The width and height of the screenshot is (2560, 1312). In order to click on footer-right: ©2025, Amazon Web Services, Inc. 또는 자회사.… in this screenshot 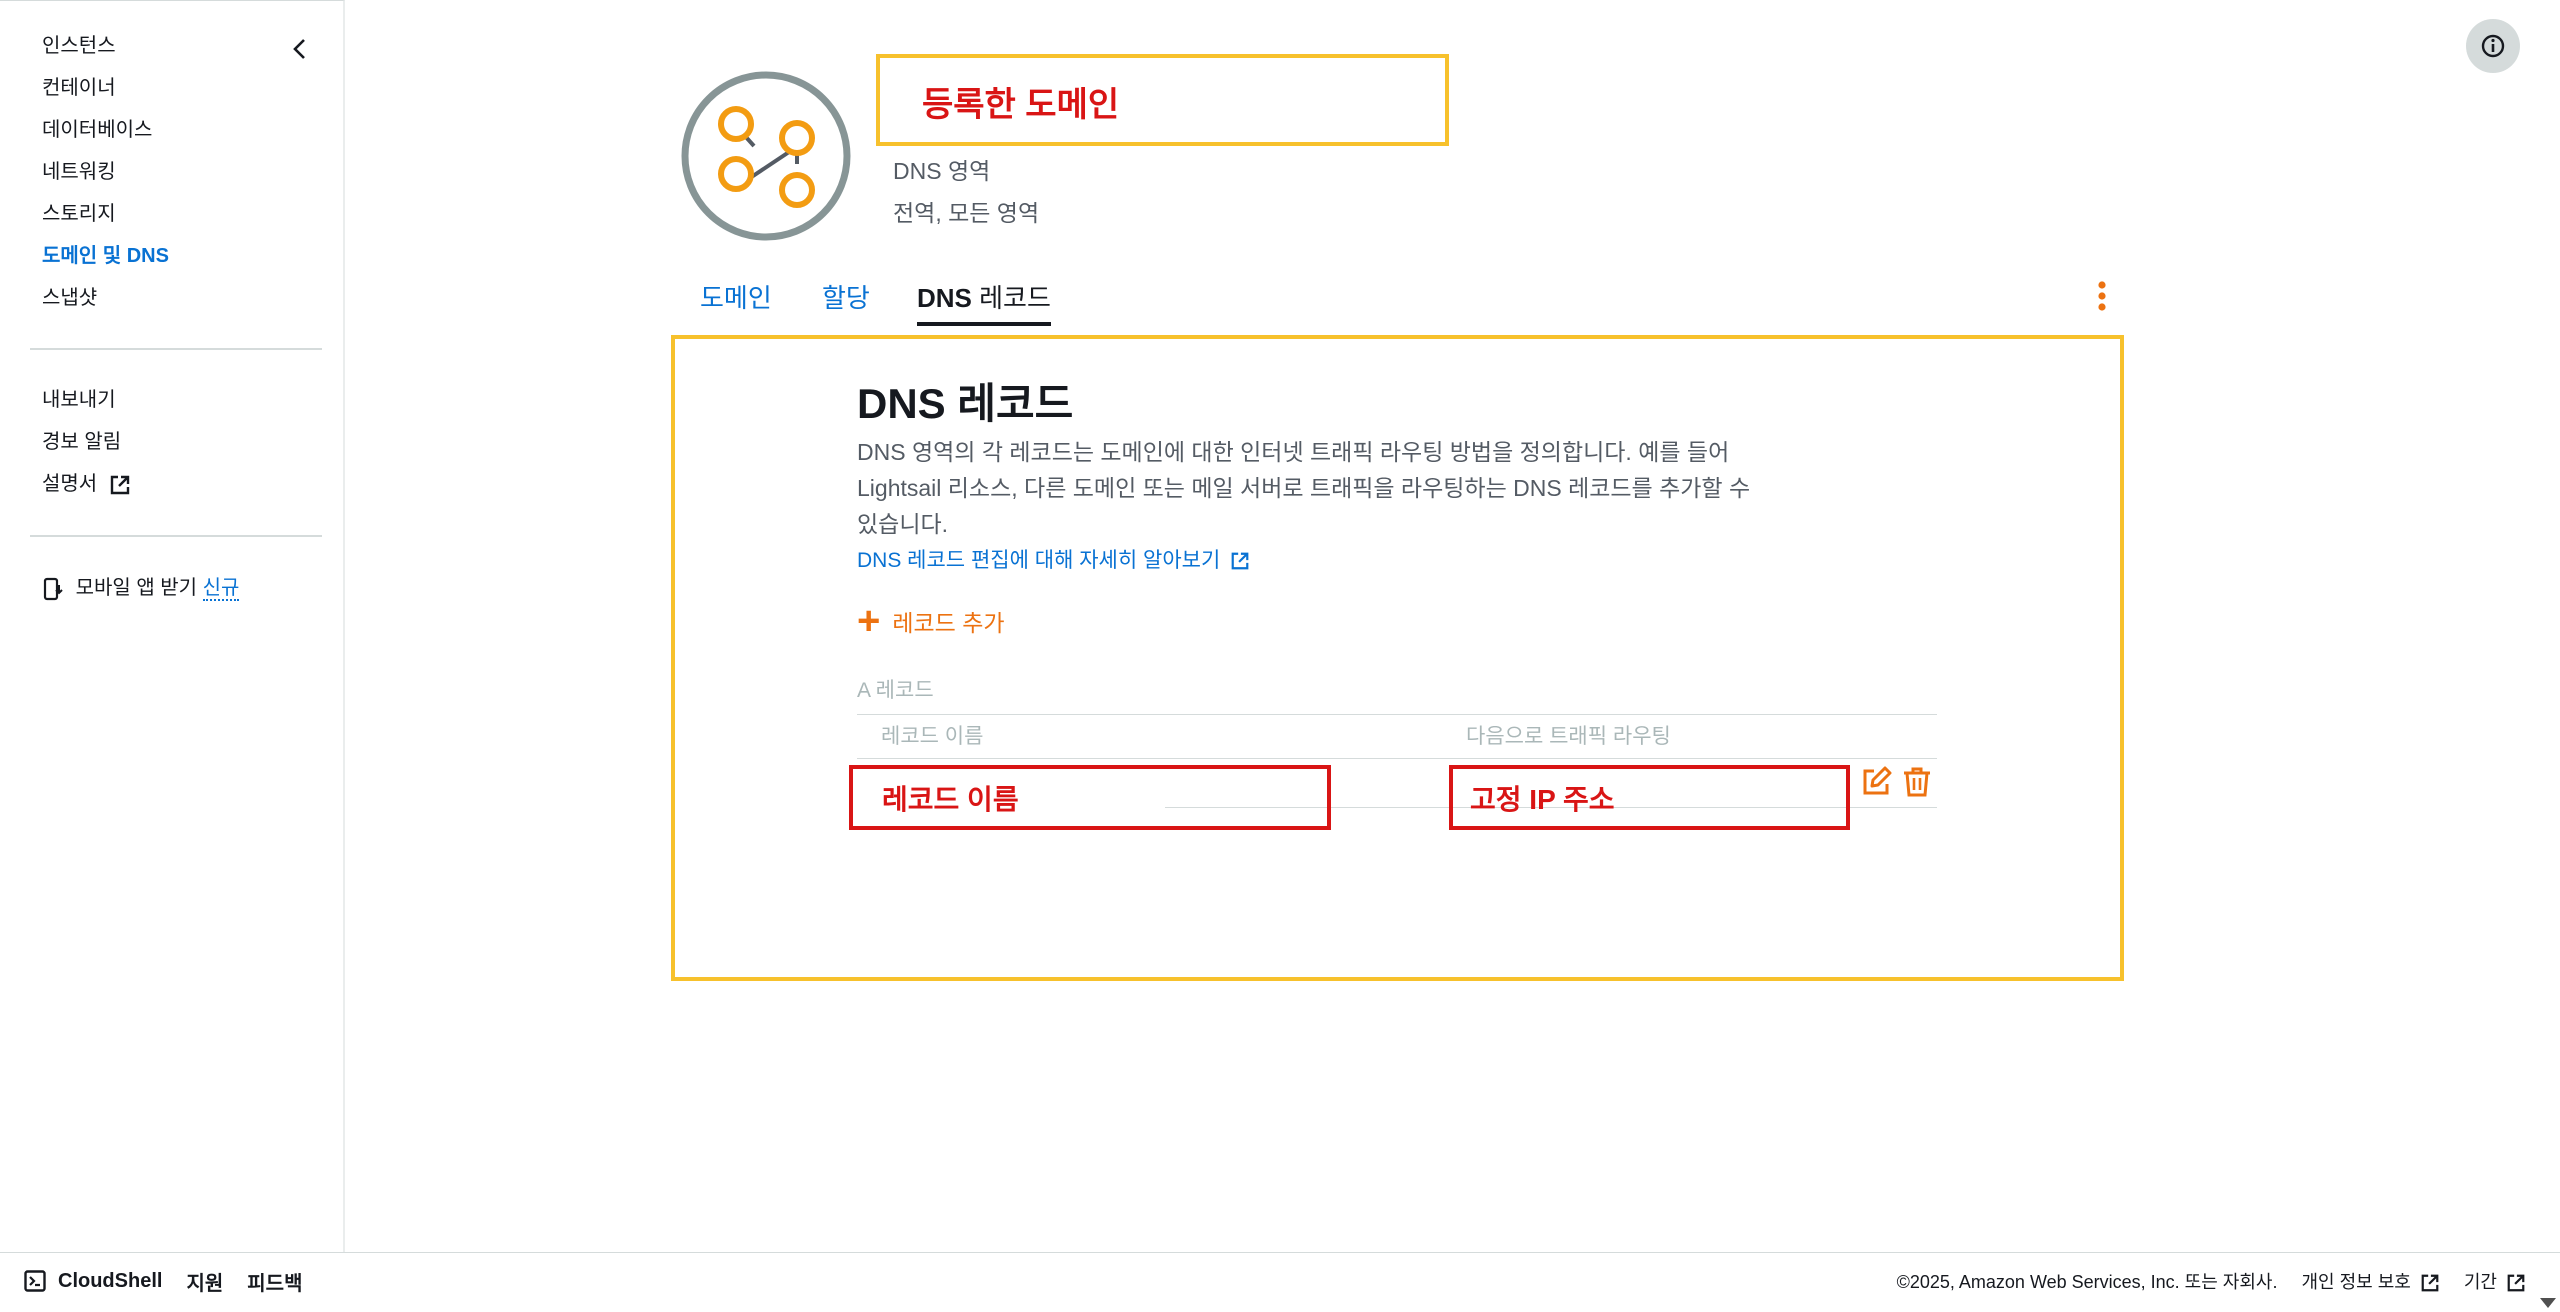, I will do `click(2199, 1281)`.